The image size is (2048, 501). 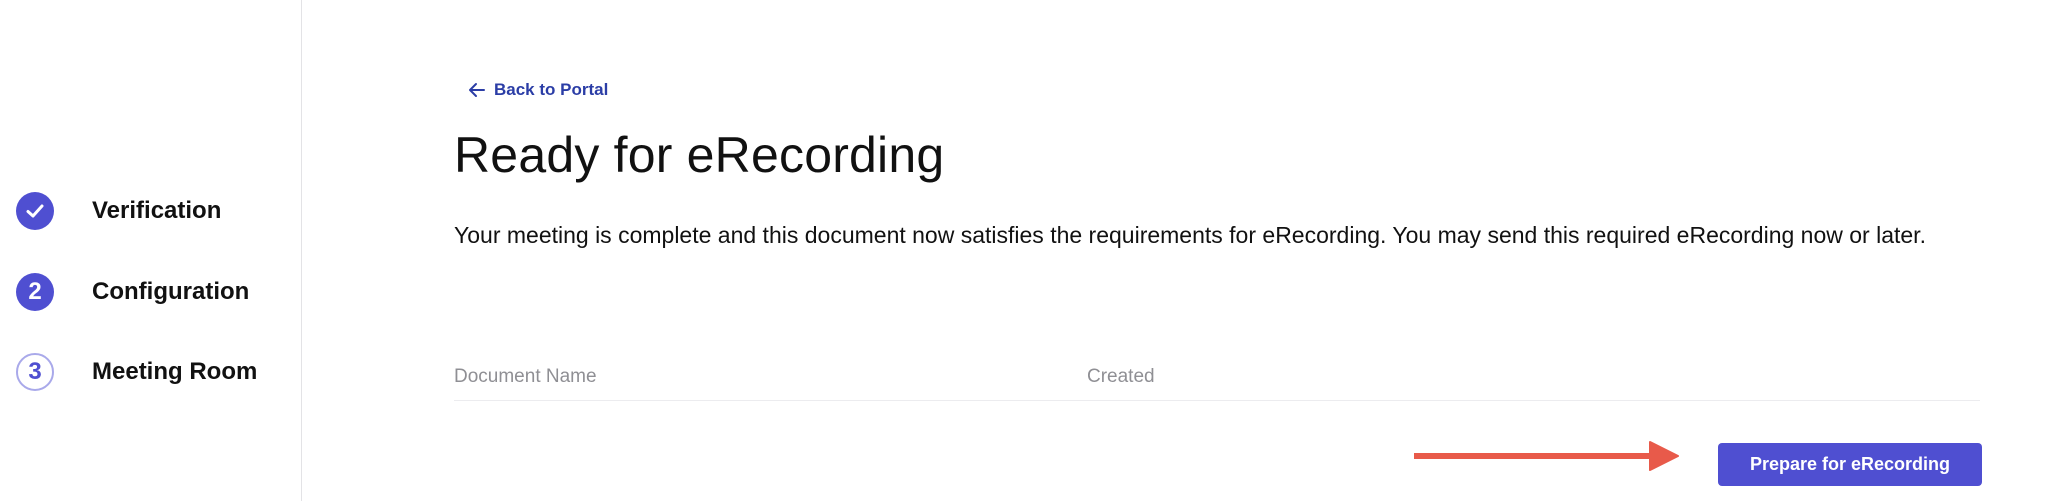 I want to click on table-header: Document Name Created, so click(x=1217, y=383).